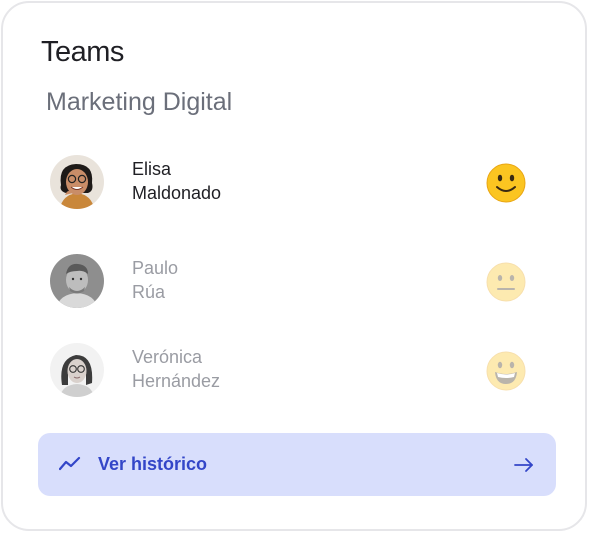 The width and height of the screenshot is (592, 536). What do you see at coordinates (139, 102) in the screenshot?
I see `team-name: Marketing Digital` at bounding box center [139, 102].